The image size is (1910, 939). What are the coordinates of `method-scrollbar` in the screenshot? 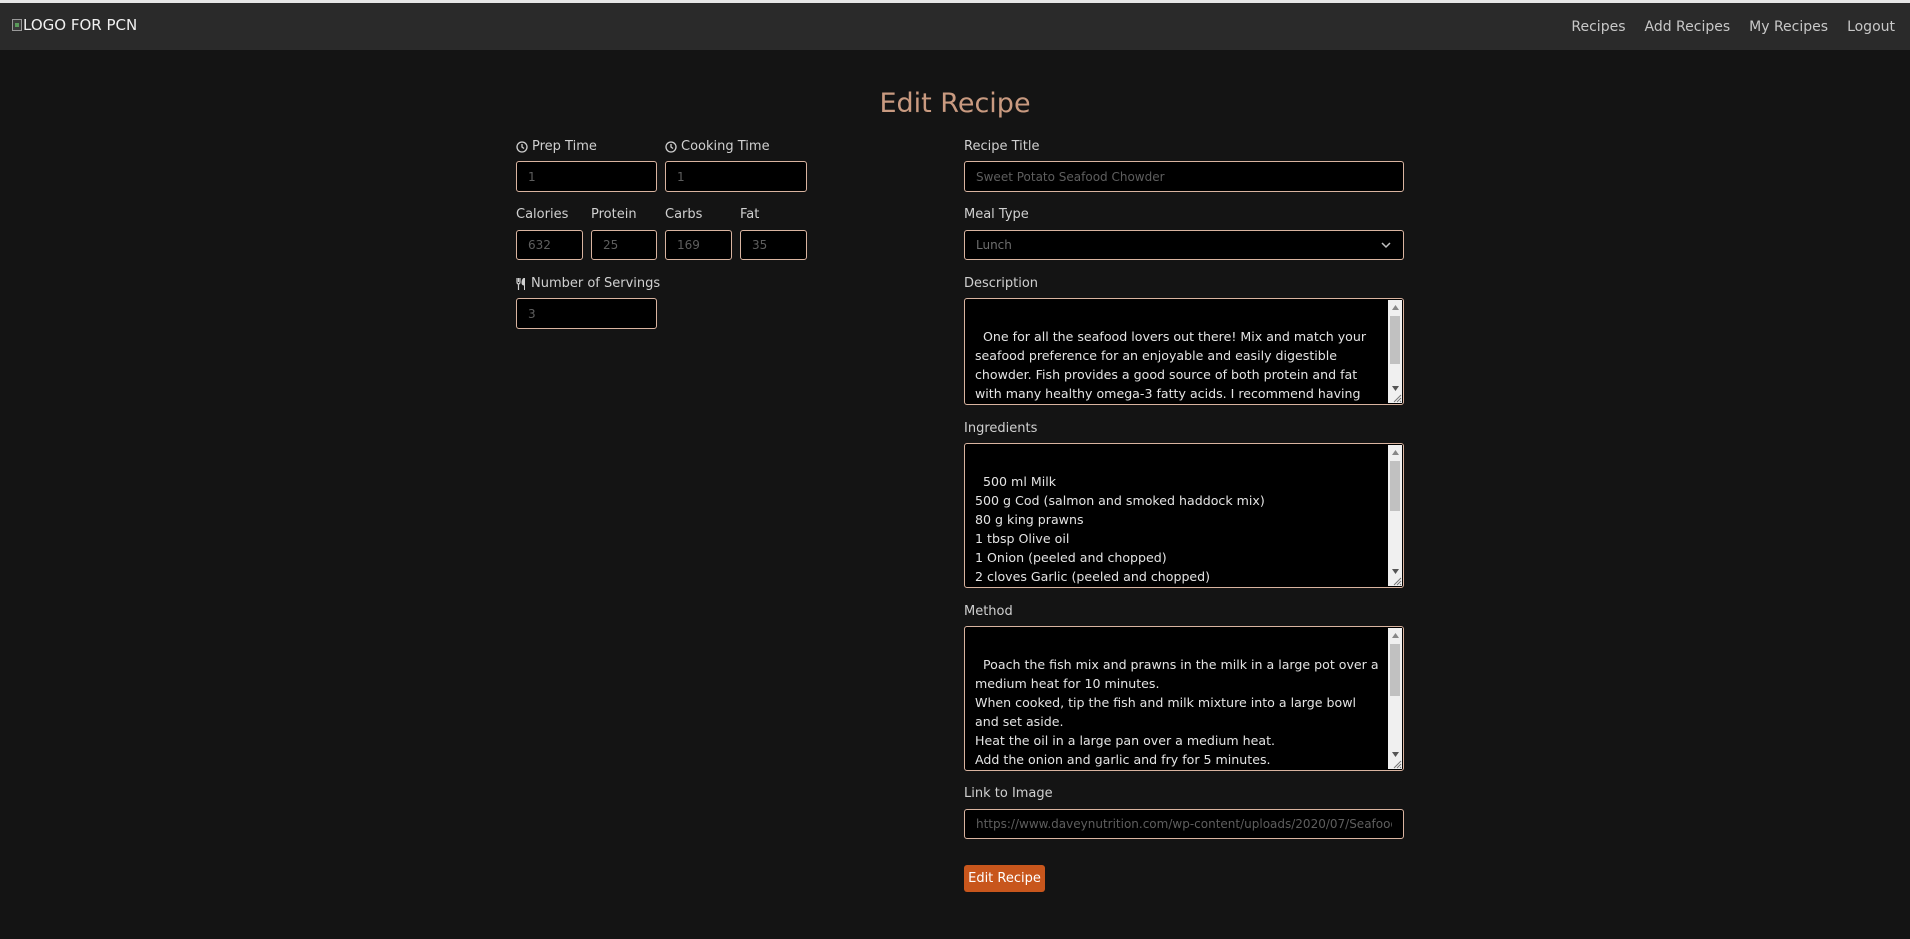 It's located at (1395, 698).